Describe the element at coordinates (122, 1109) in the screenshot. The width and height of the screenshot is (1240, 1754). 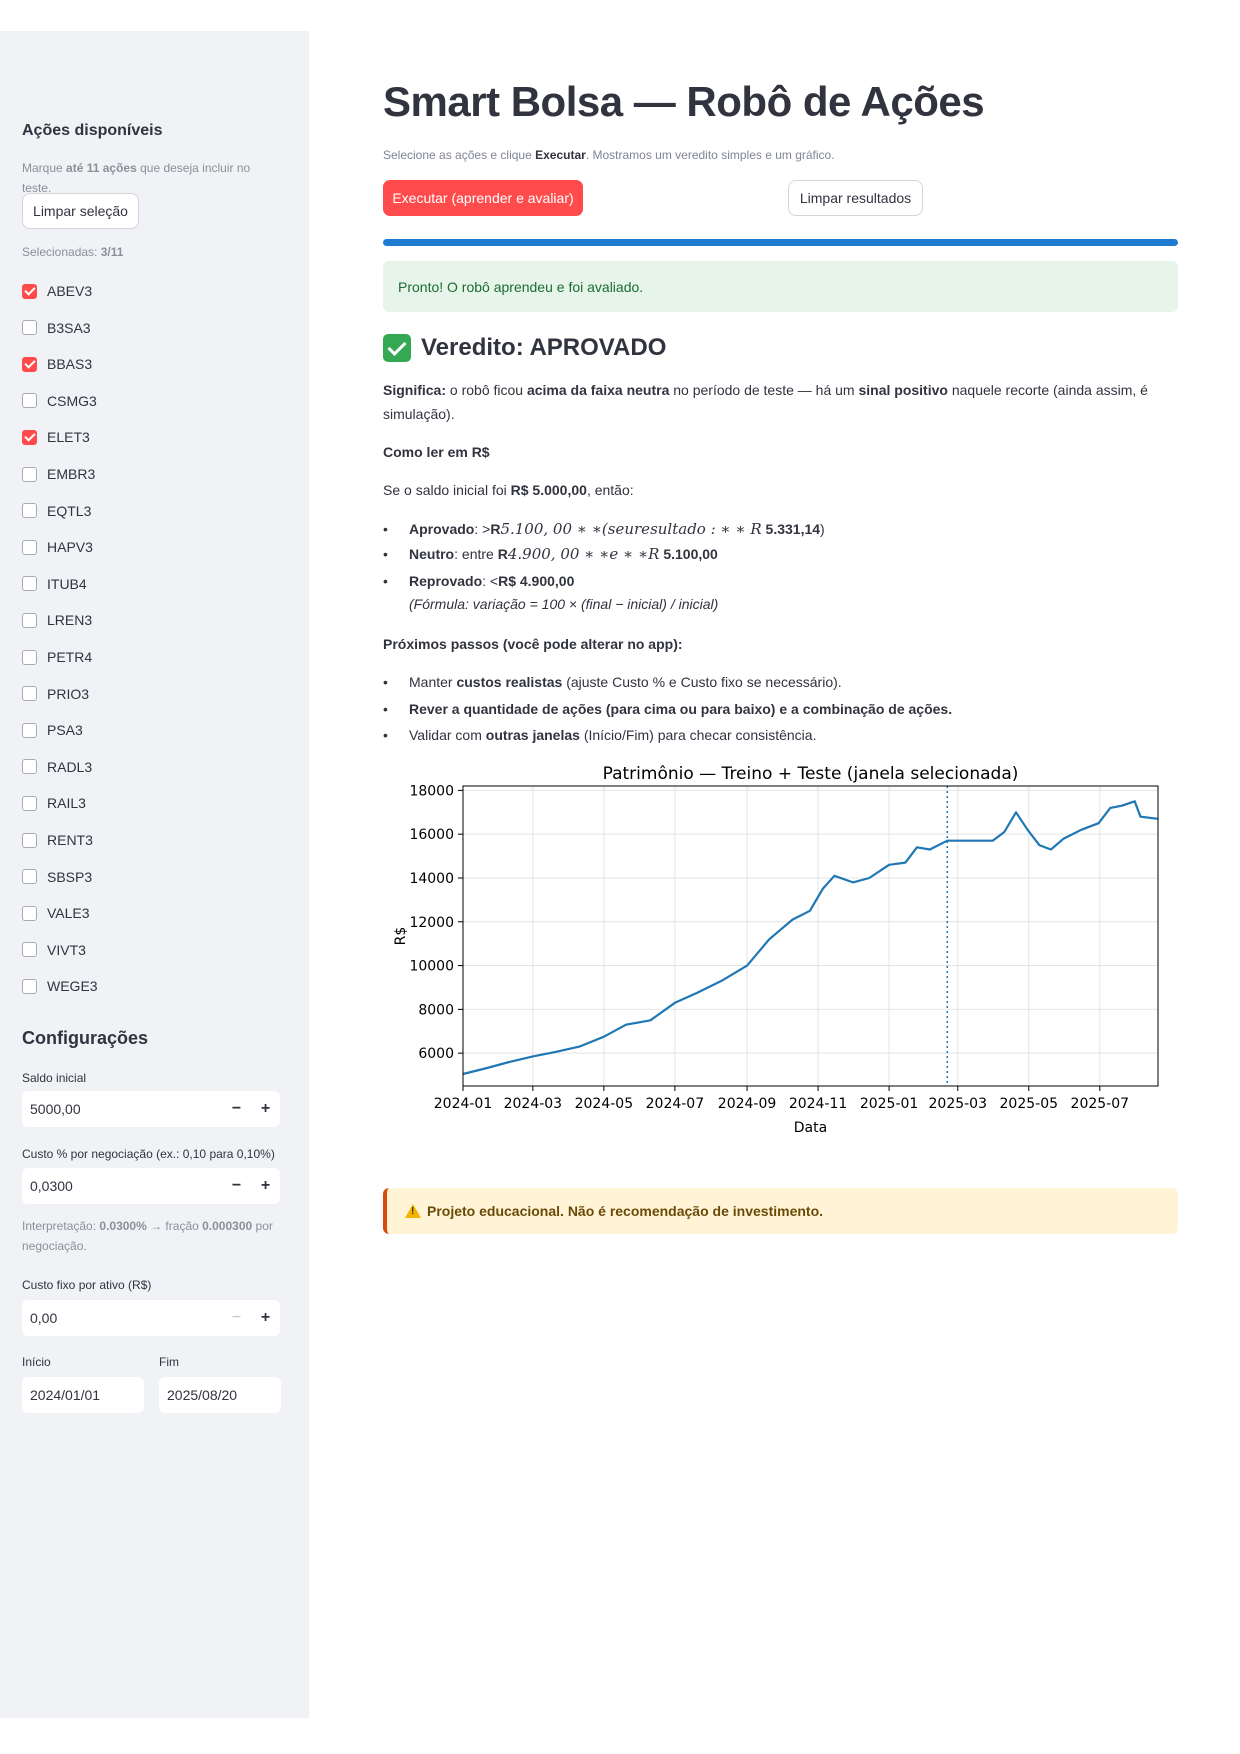
I see `initial-balance-value: 5000,00` at that location.